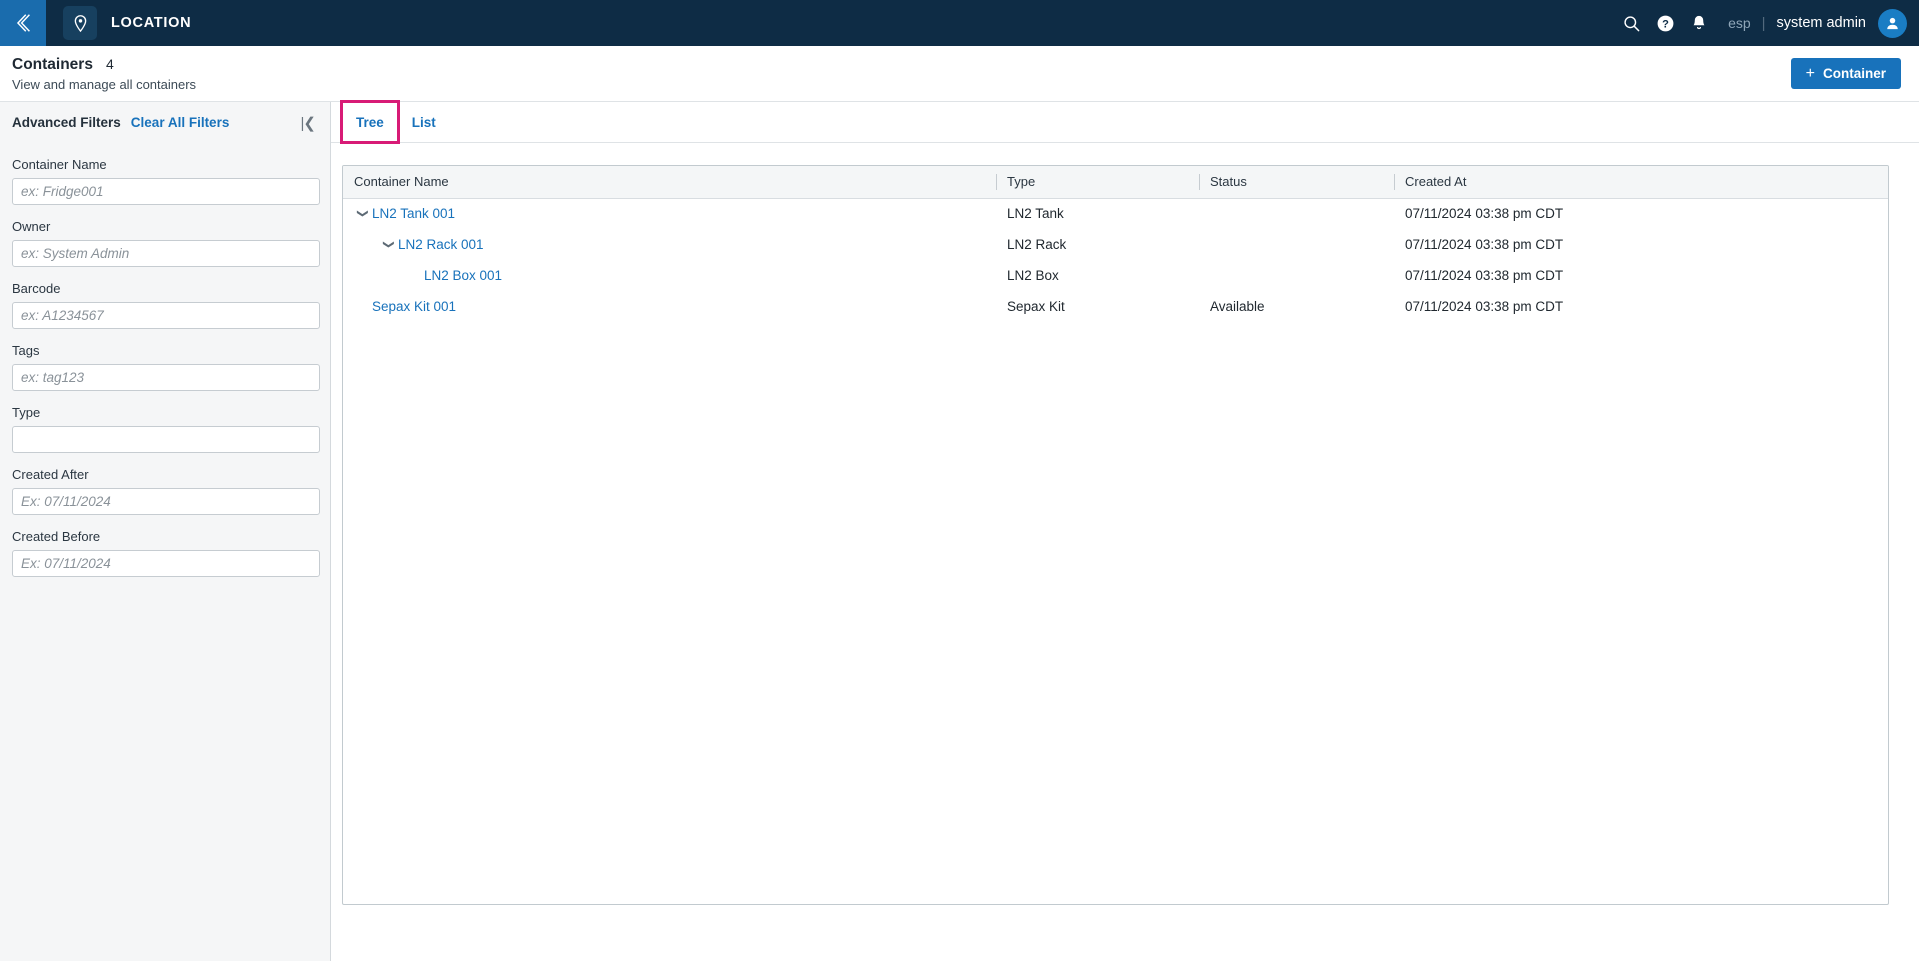 The image size is (1919, 961). I want to click on filter-type: Type, so click(166, 429).